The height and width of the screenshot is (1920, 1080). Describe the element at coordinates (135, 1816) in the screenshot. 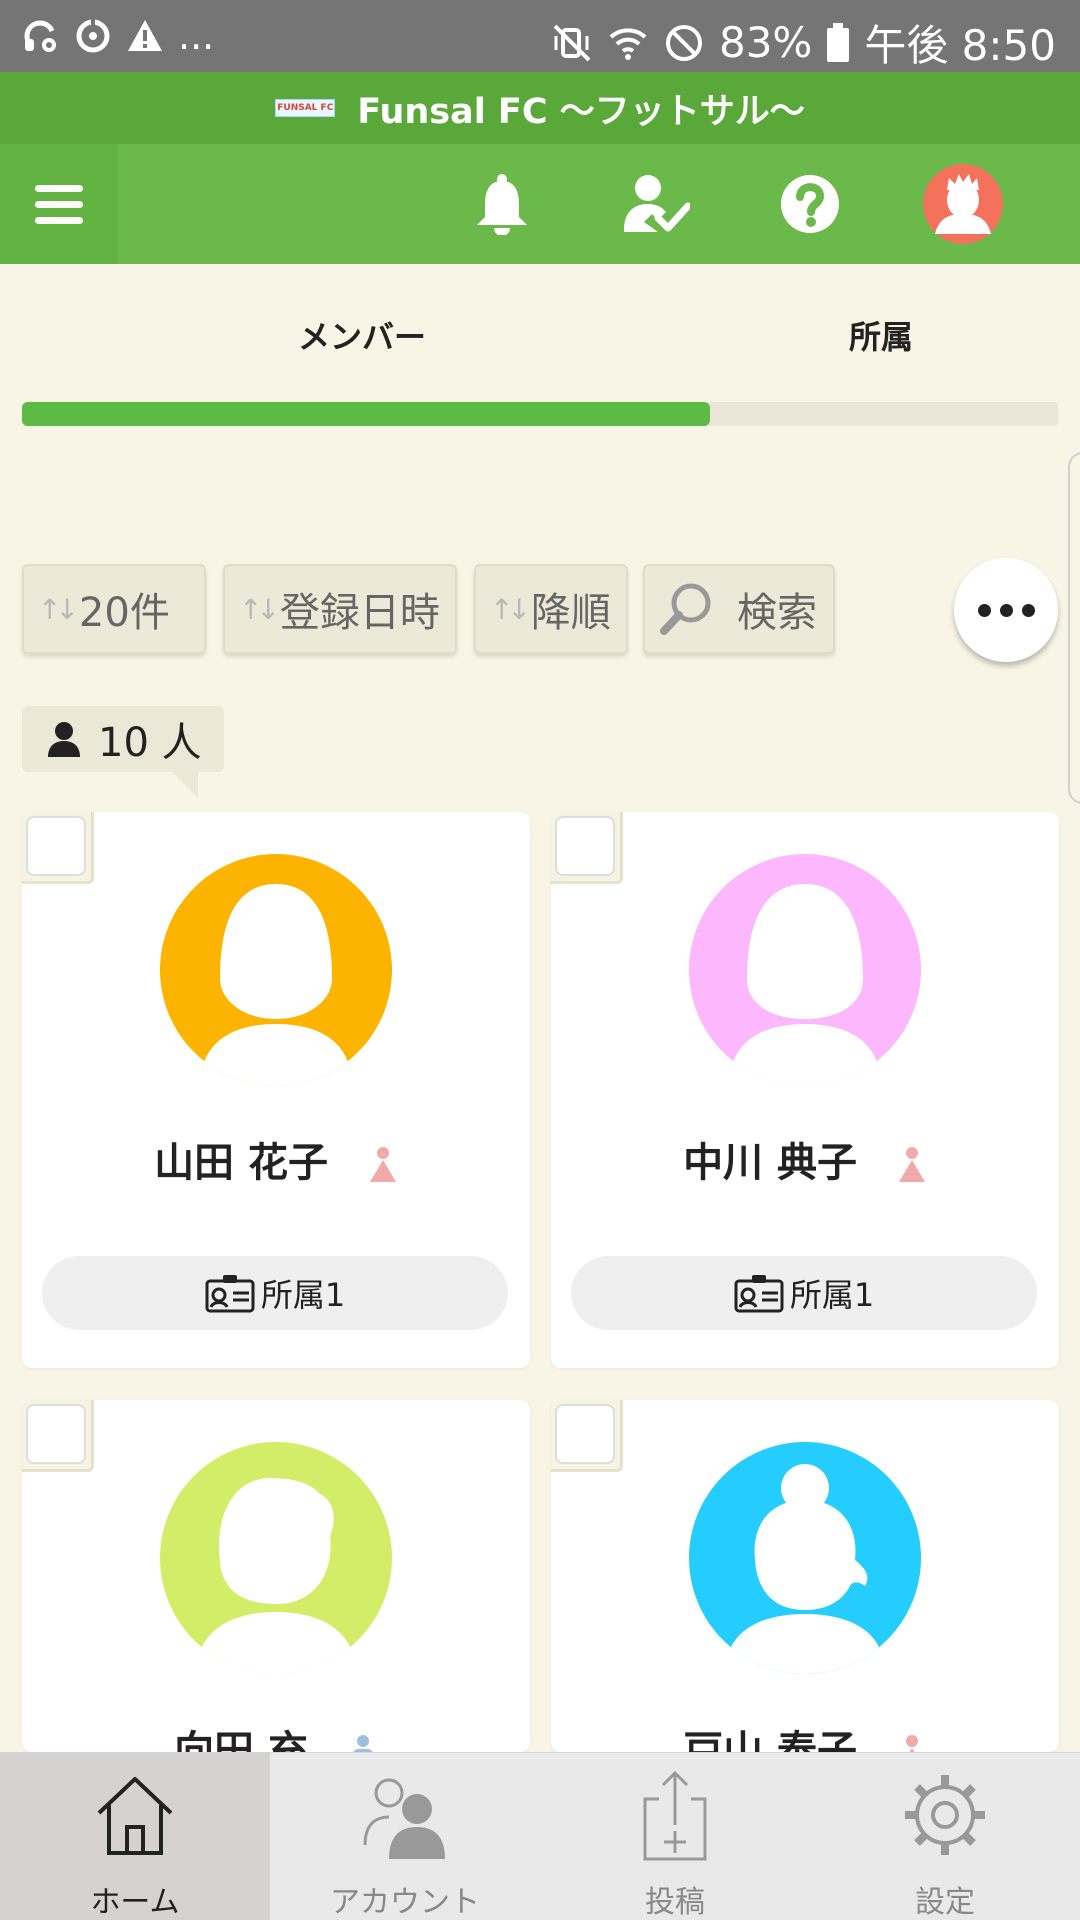

I see `home-icon` at that location.